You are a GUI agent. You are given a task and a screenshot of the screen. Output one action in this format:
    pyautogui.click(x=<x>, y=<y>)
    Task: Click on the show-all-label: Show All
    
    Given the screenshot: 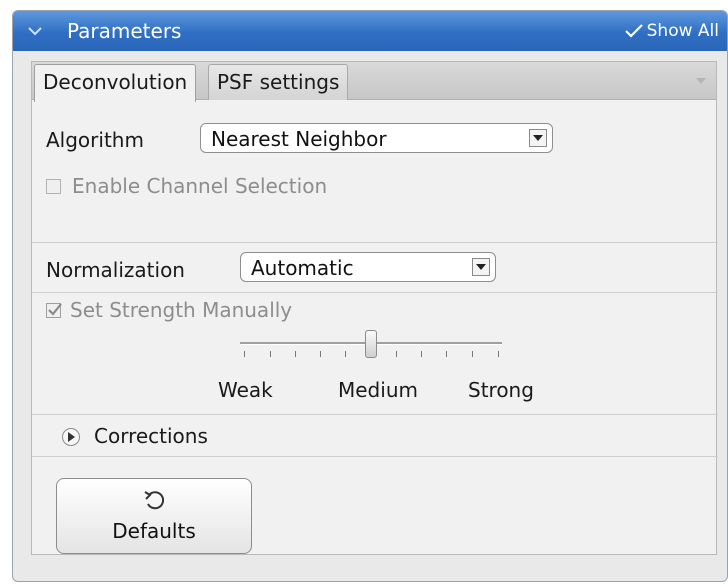 What is the action you would take?
    pyautogui.click(x=682, y=31)
    